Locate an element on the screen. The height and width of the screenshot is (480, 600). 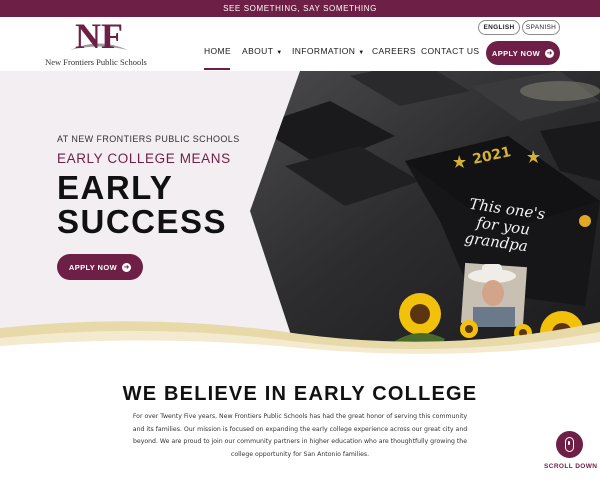
decorative-wave is located at coordinates (300, 339).